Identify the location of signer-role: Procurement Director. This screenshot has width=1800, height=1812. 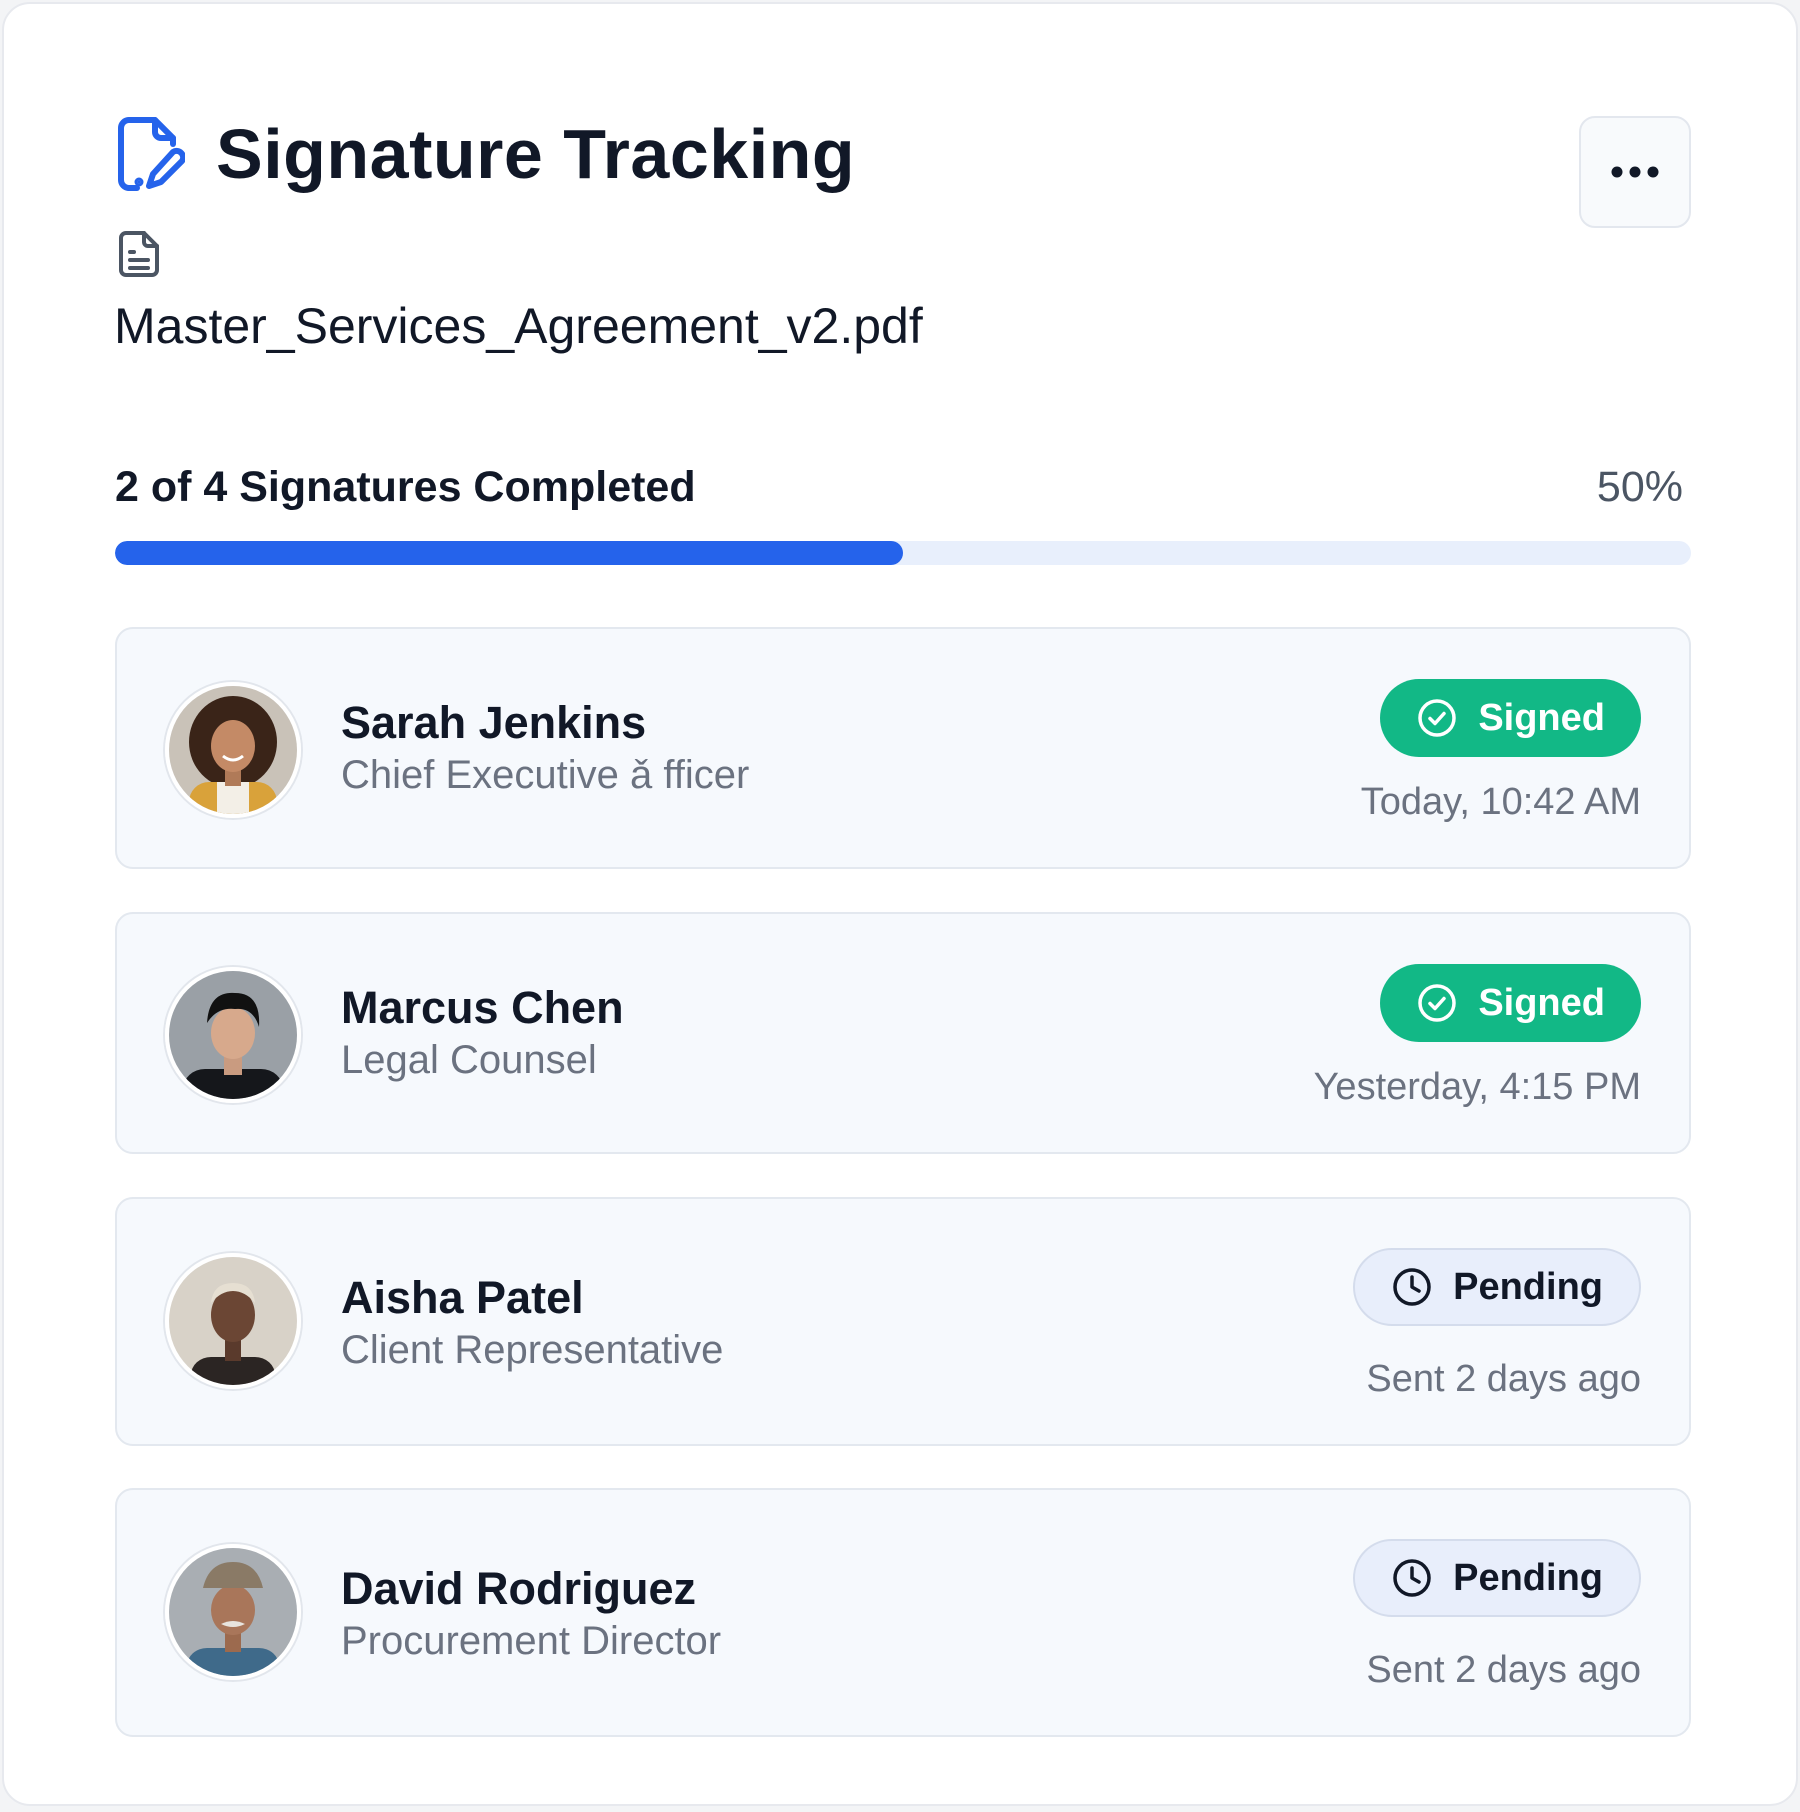
(531, 1641).